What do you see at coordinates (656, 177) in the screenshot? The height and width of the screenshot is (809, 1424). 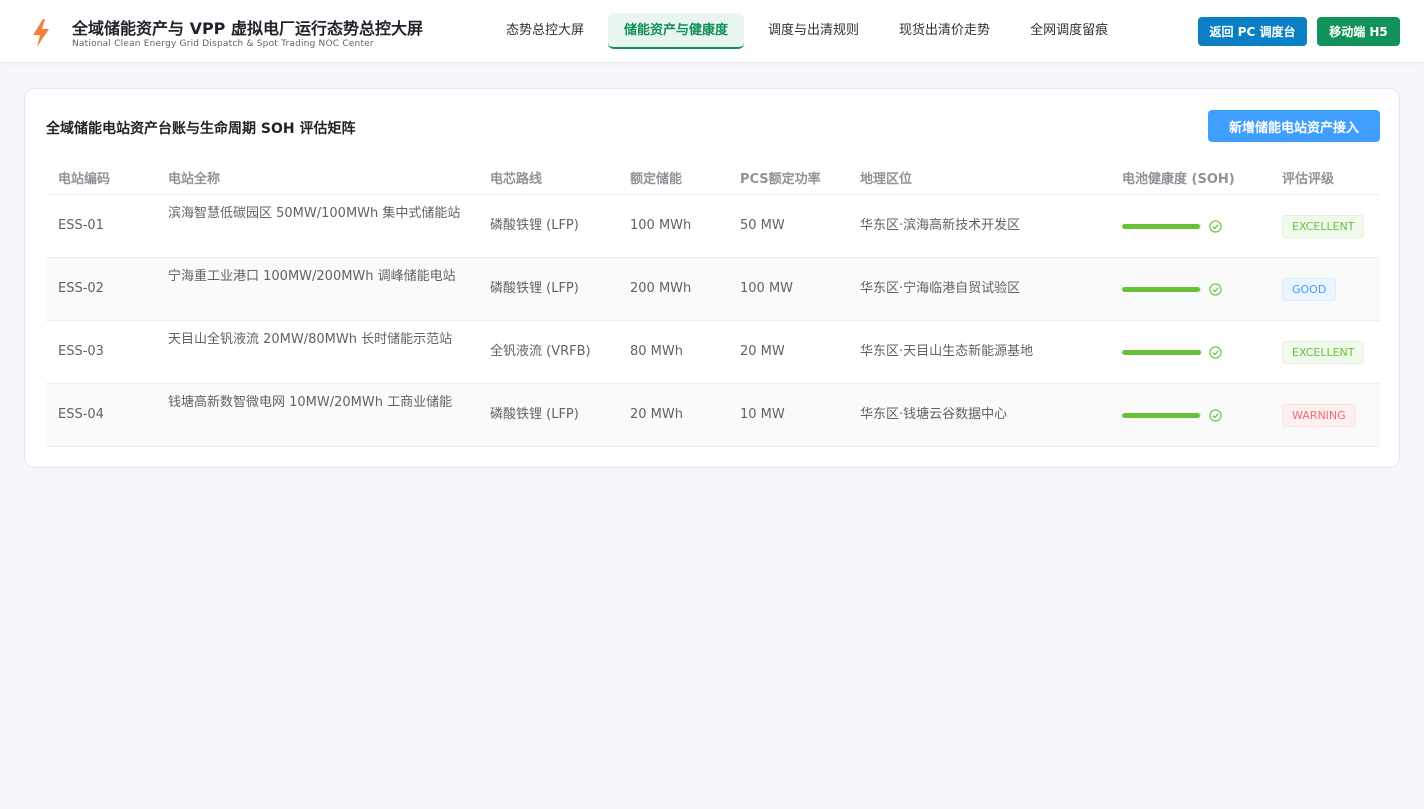 I see `header-rated-capacity: 额定储能` at bounding box center [656, 177].